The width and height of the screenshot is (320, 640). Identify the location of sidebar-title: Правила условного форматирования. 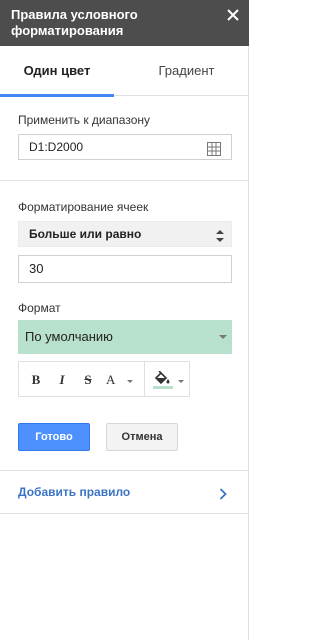
(74, 22).